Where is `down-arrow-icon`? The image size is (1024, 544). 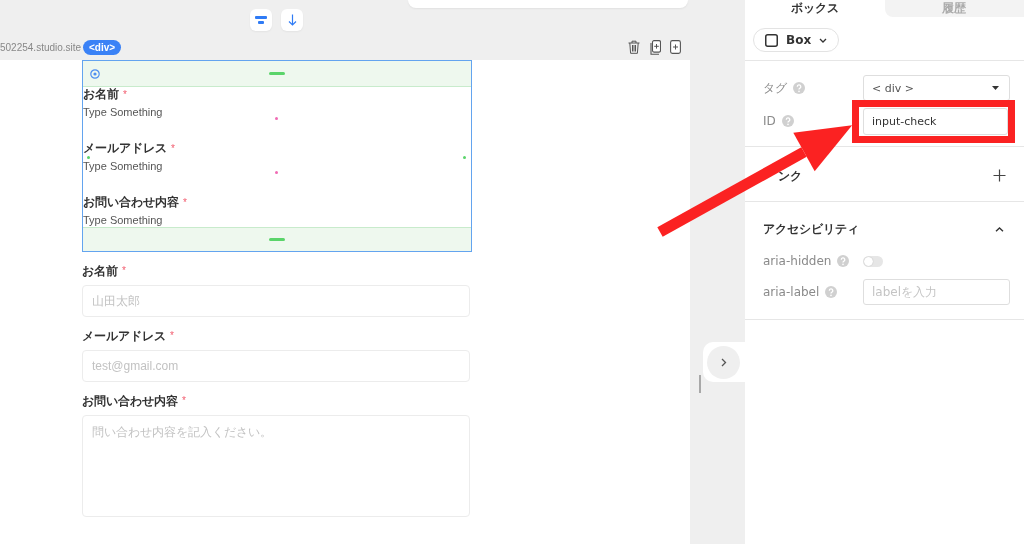 down-arrow-icon is located at coordinates (292, 20).